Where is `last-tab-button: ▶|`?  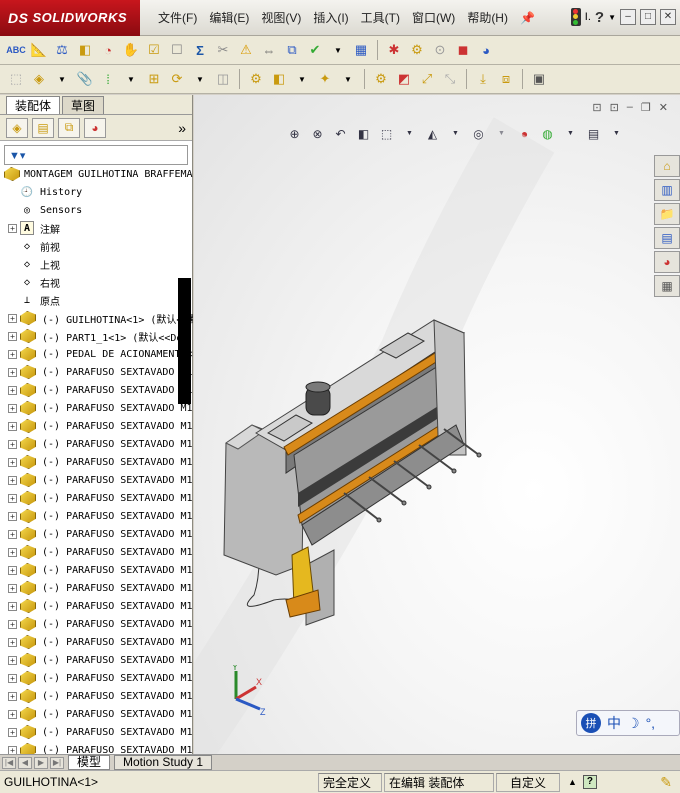 last-tab-button: ▶| is located at coordinates (57, 762).